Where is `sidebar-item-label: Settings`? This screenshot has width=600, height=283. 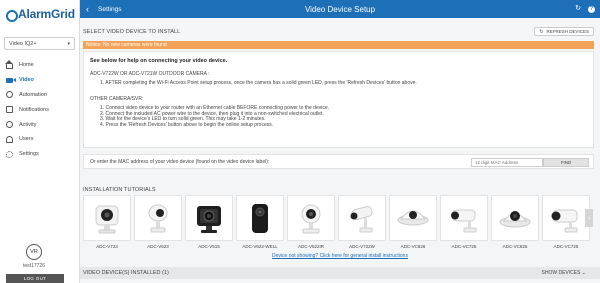 sidebar-item-label: Settings is located at coordinates (29, 154).